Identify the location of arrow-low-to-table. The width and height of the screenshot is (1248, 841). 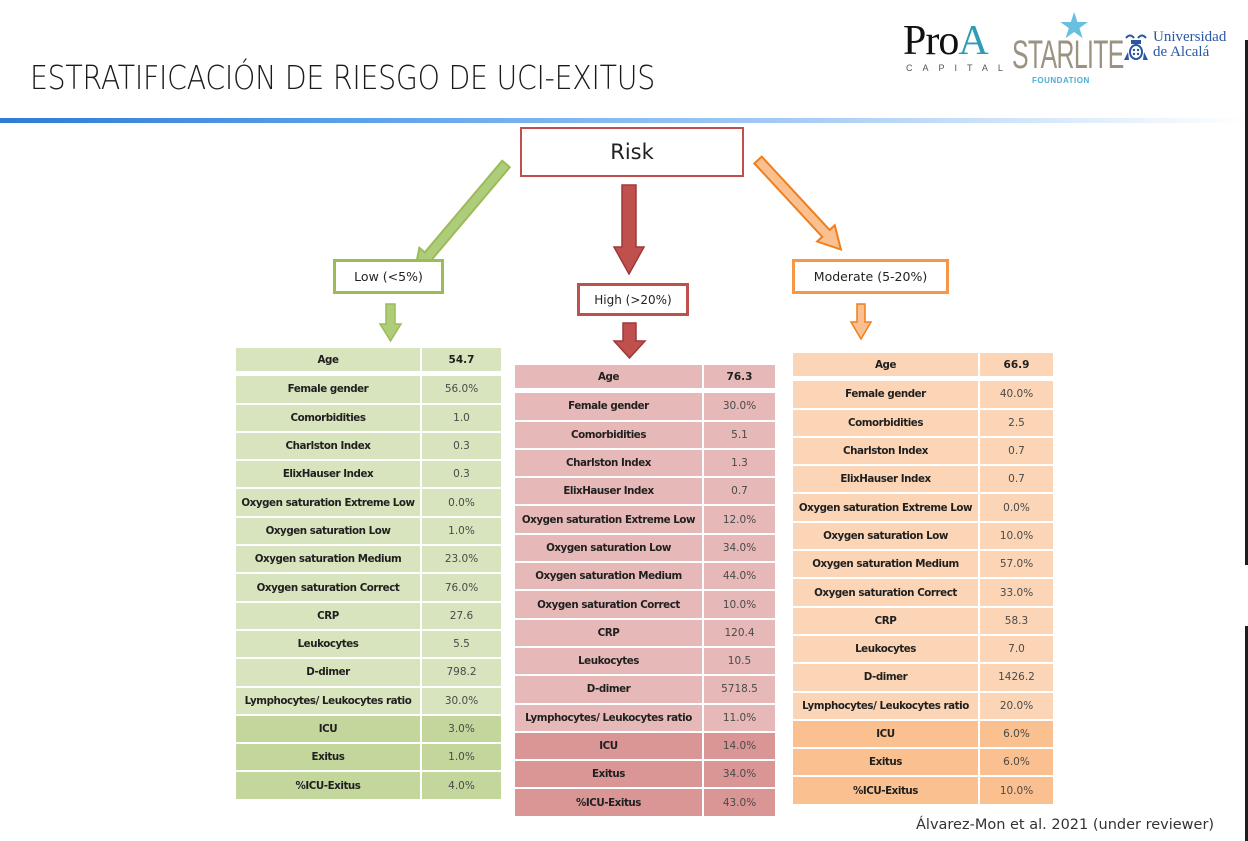
(390, 323).